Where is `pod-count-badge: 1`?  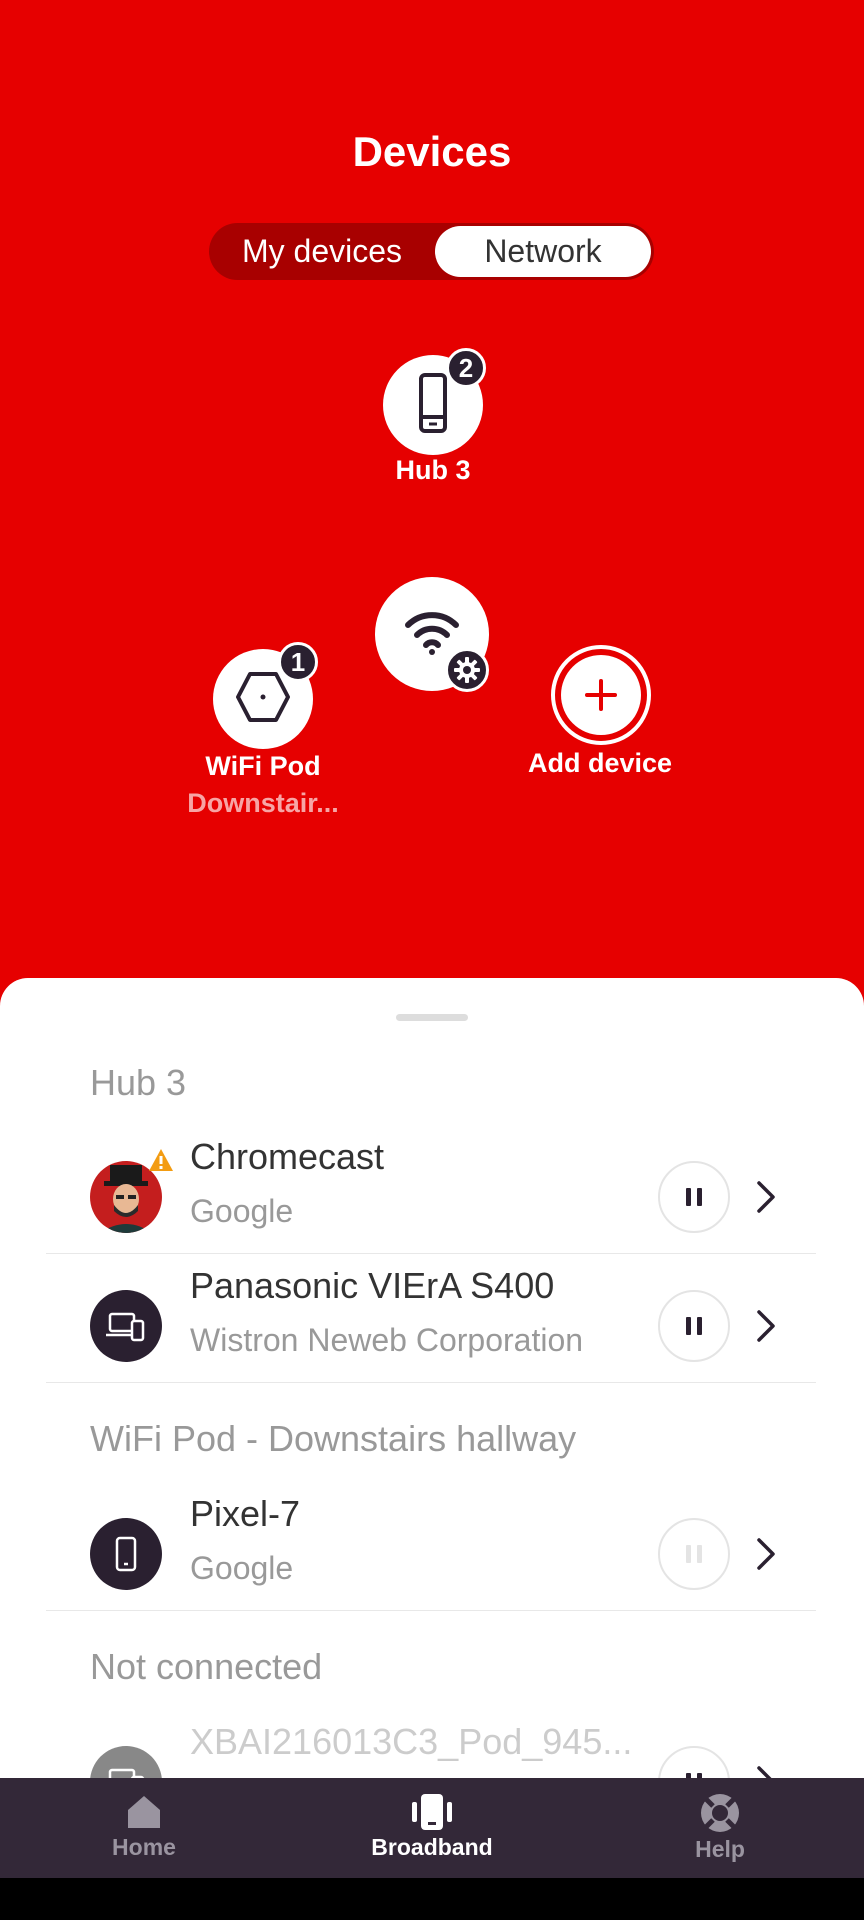 pod-count-badge: 1 is located at coordinates (298, 662).